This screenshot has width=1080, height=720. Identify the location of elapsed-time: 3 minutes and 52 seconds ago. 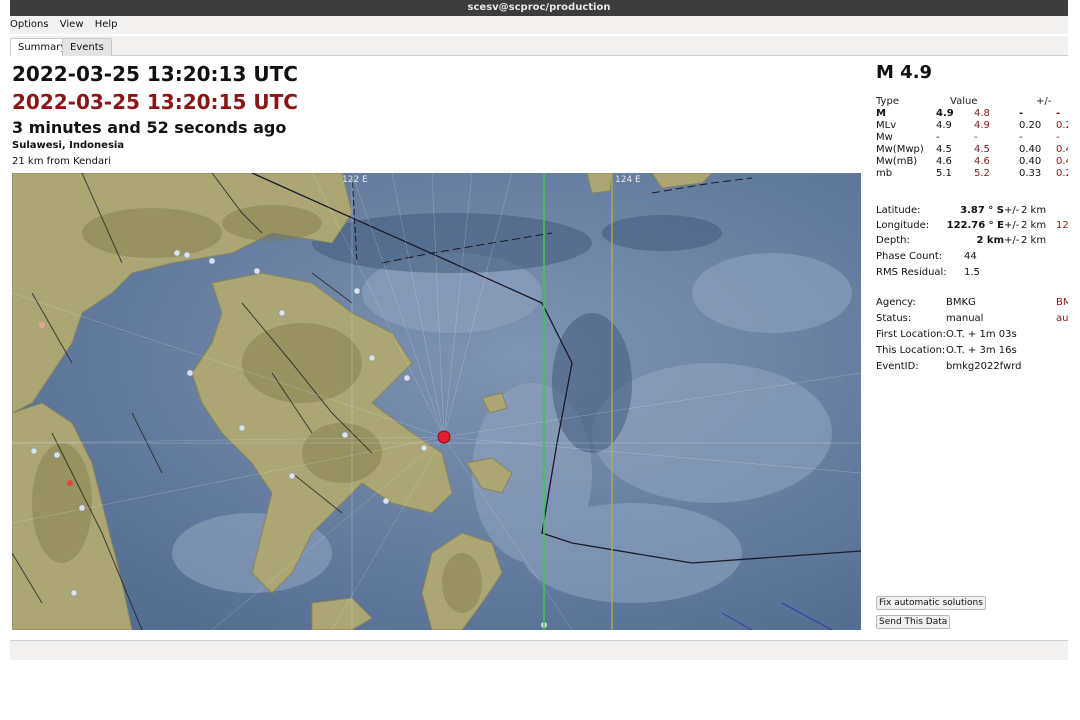
(149, 127).